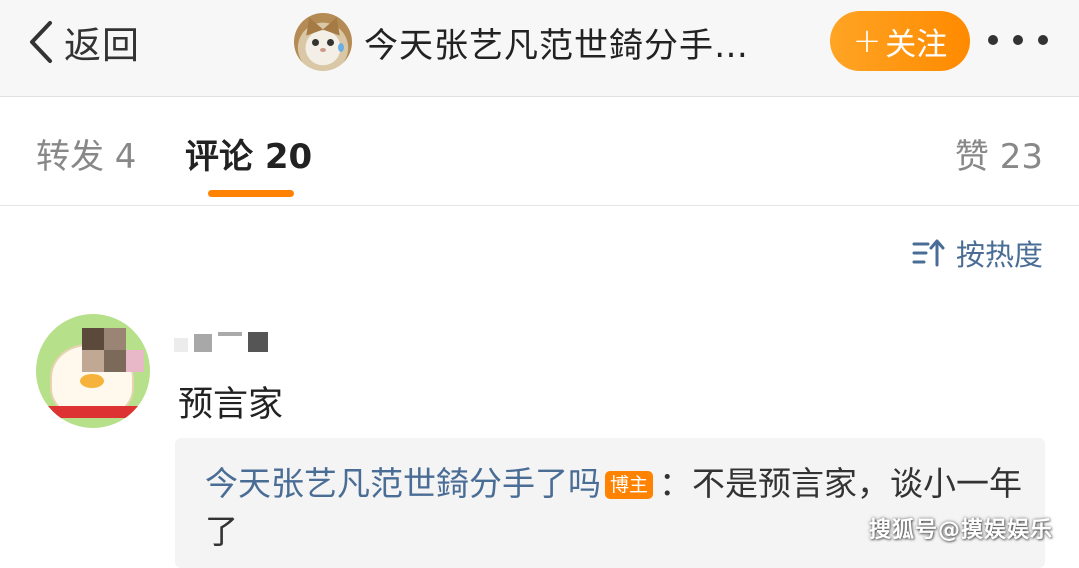 Image resolution: width=1079 pixels, height=568 pixels. What do you see at coordinates (102, 45) in the screenshot?
I see `back-label: 返回` at bounding box center [102, 45].